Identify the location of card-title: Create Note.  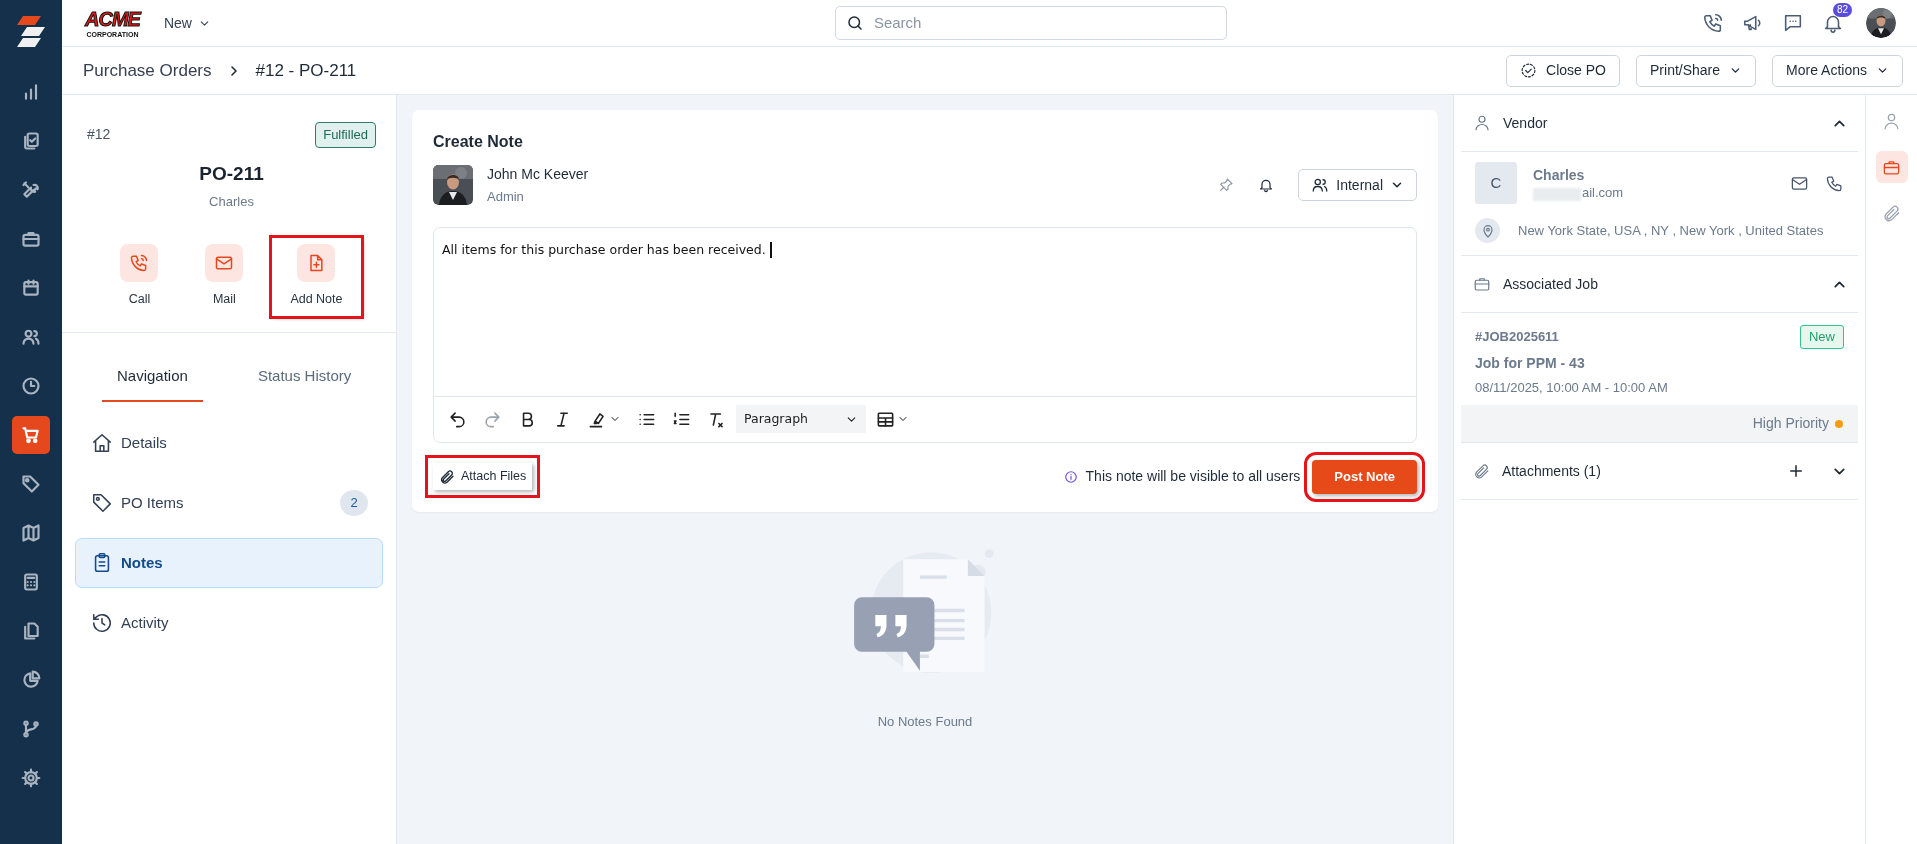
(478, 142).